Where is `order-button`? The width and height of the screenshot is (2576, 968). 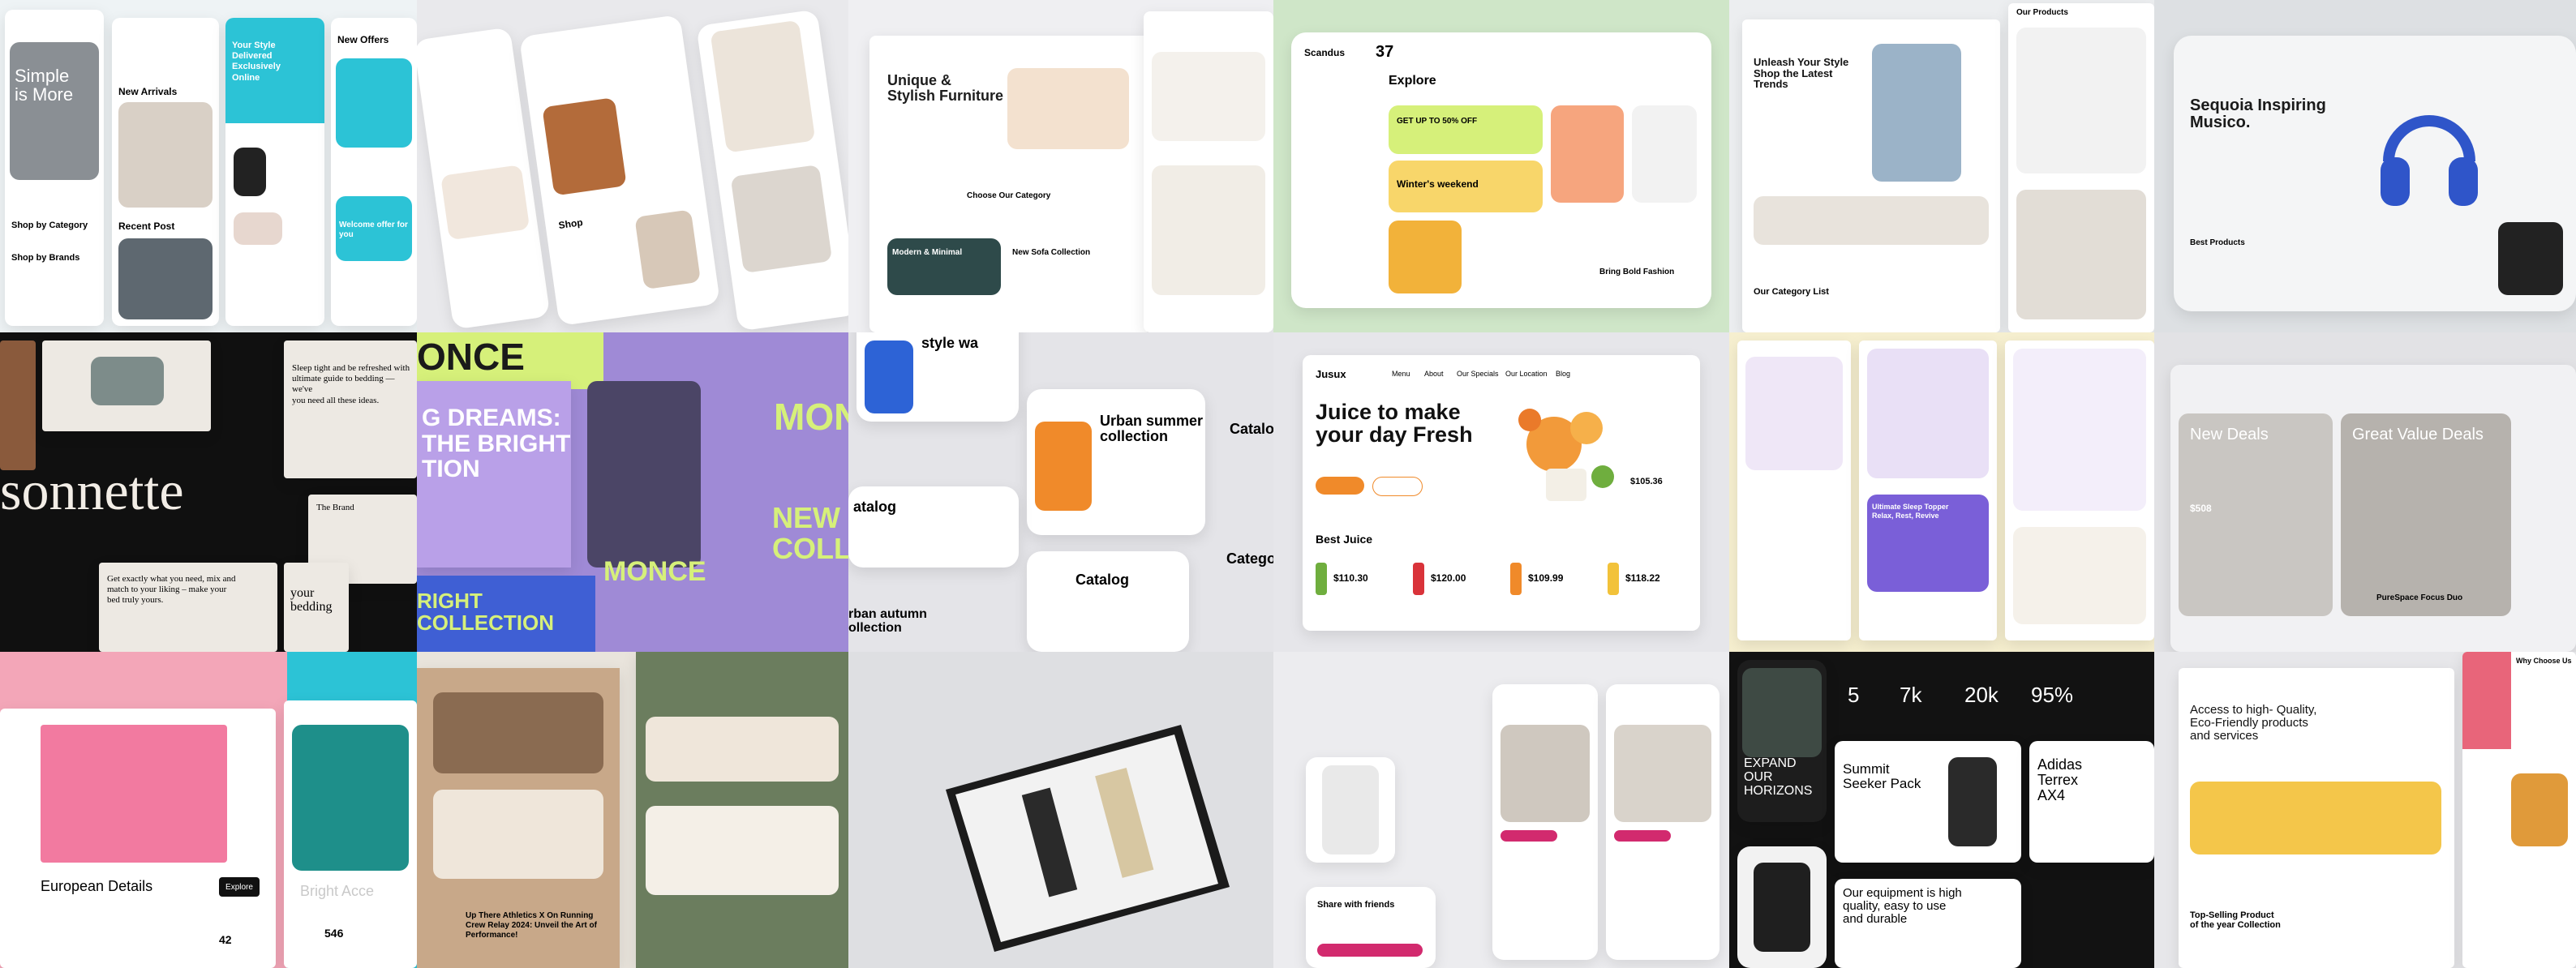 order-button is located at coordinates (1340, 486).